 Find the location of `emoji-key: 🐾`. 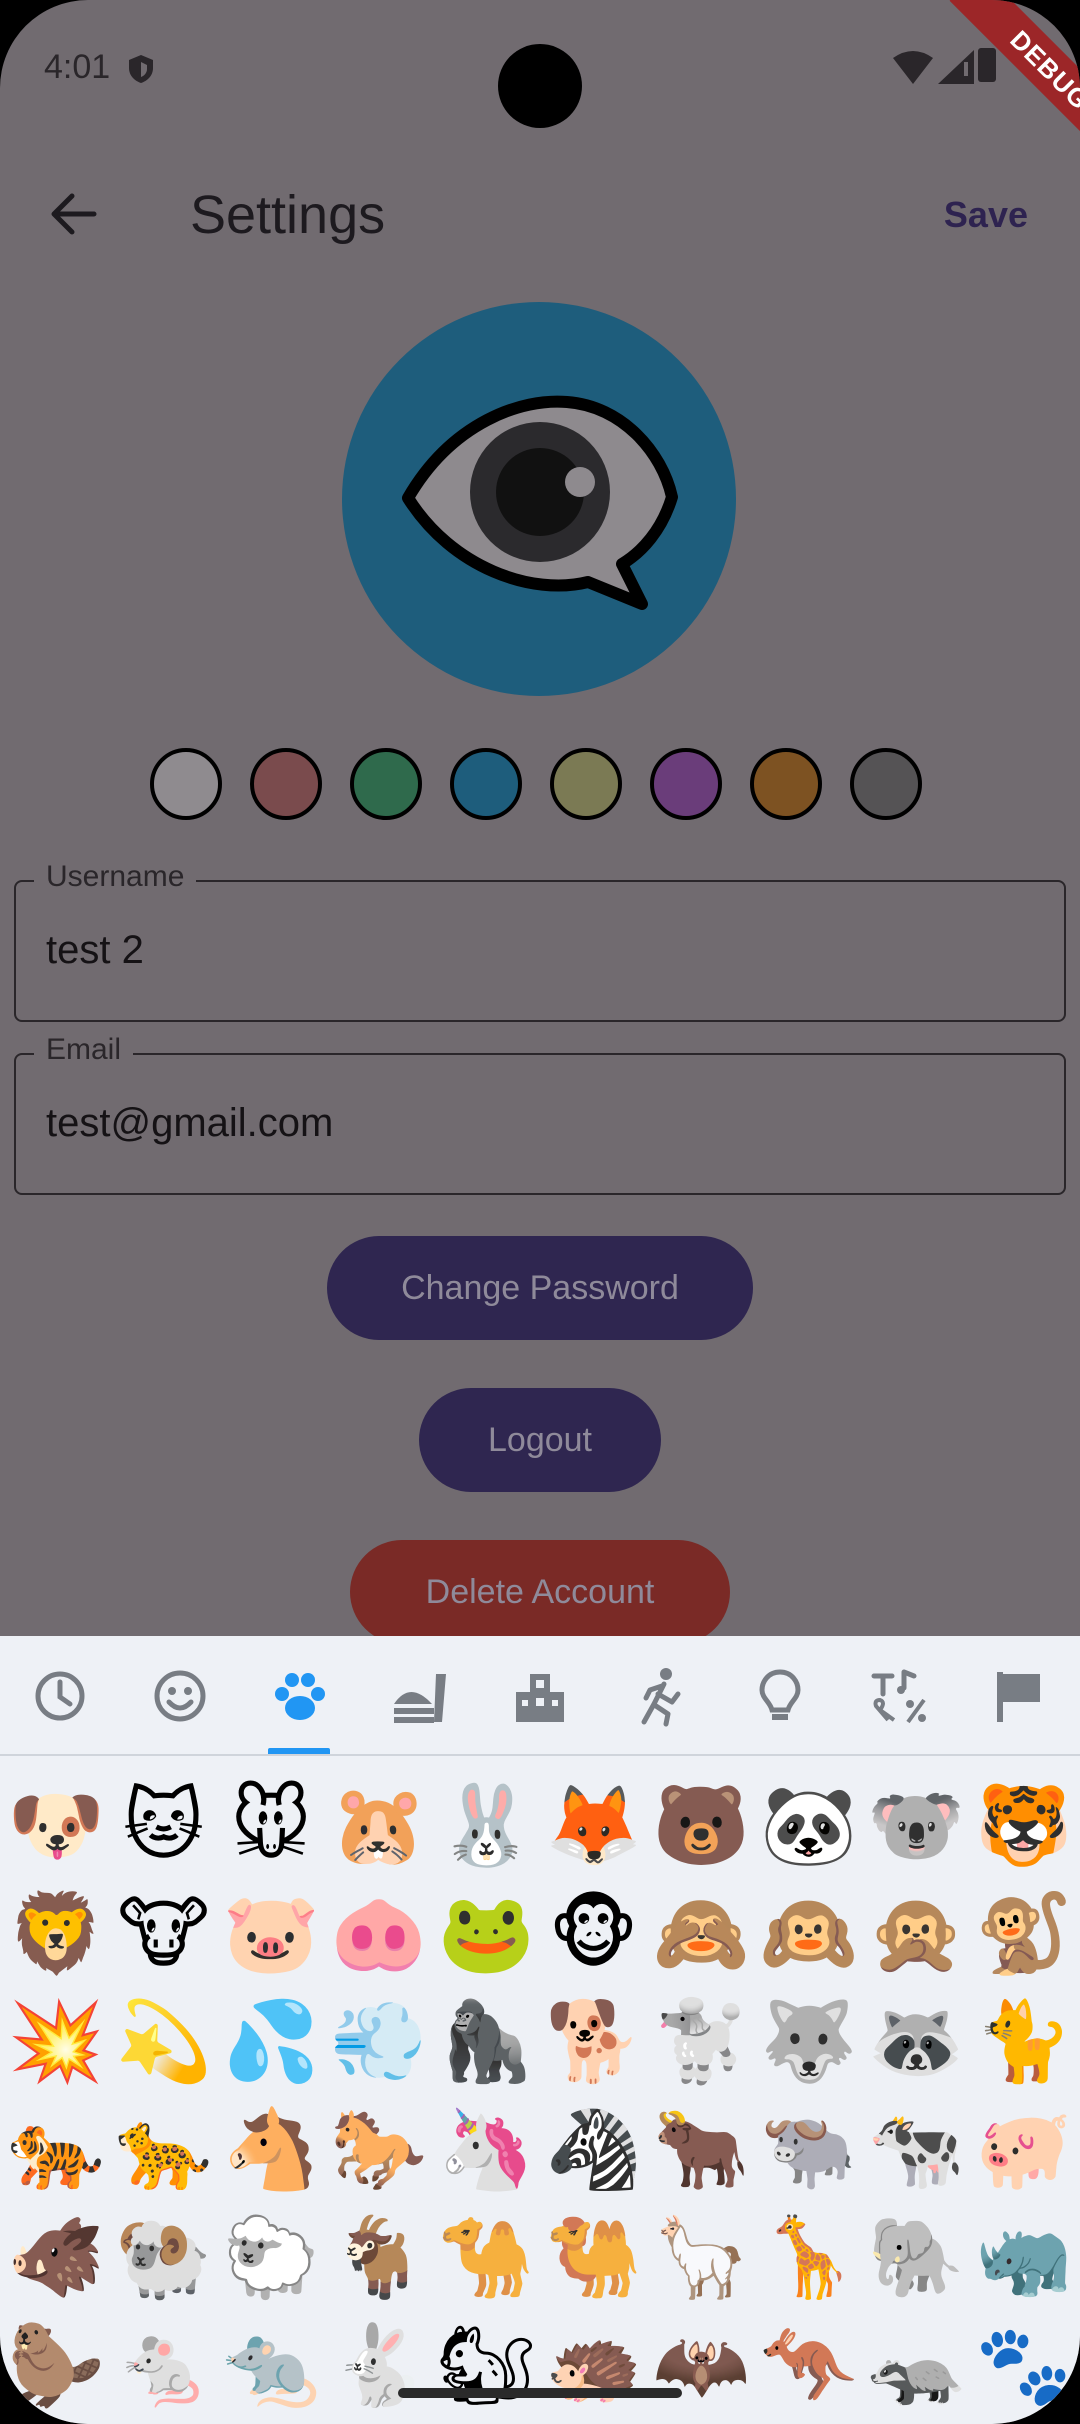

emoji-key: 🐾 is located at coordinates (1024, 2366).